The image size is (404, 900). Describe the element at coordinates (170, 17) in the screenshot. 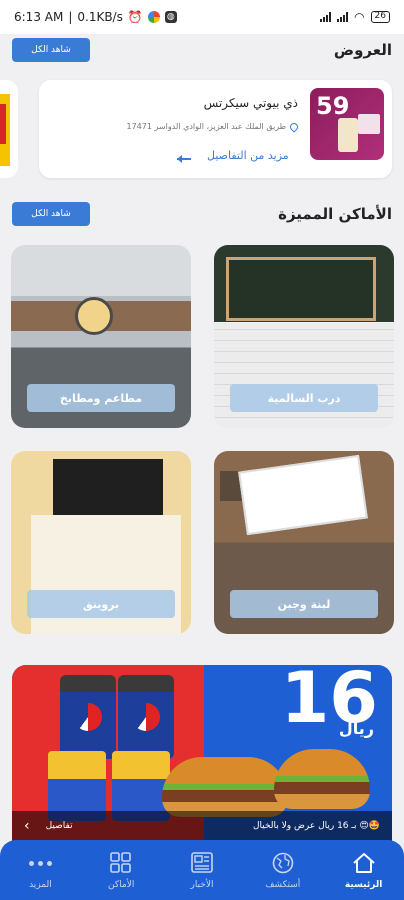

I see `app-notification-icon: ◍` at that location.